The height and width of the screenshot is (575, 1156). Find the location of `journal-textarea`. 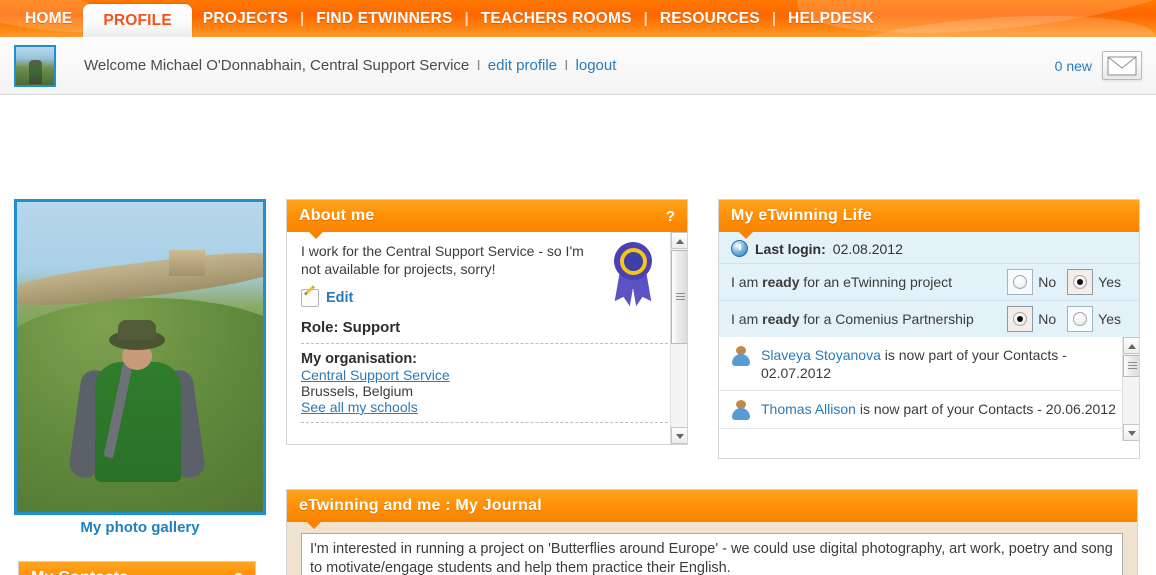

journal-textarea is located at coordinates (712, 554).